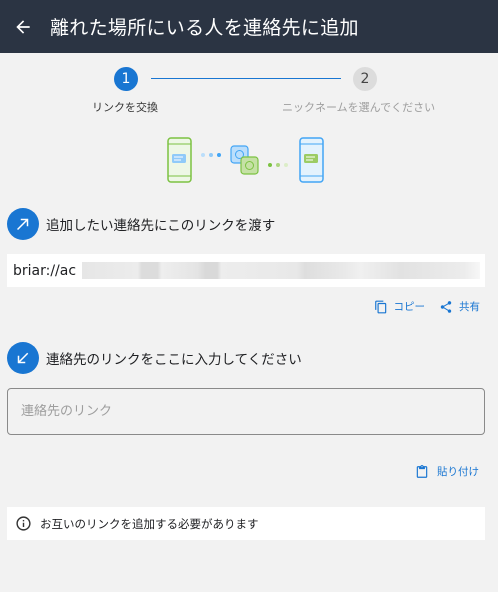 This screenshot has height=592, width=498. I want to click on share-link-heading: 追加したい連絡先にこのリンクを渡す, so click(141, 224).